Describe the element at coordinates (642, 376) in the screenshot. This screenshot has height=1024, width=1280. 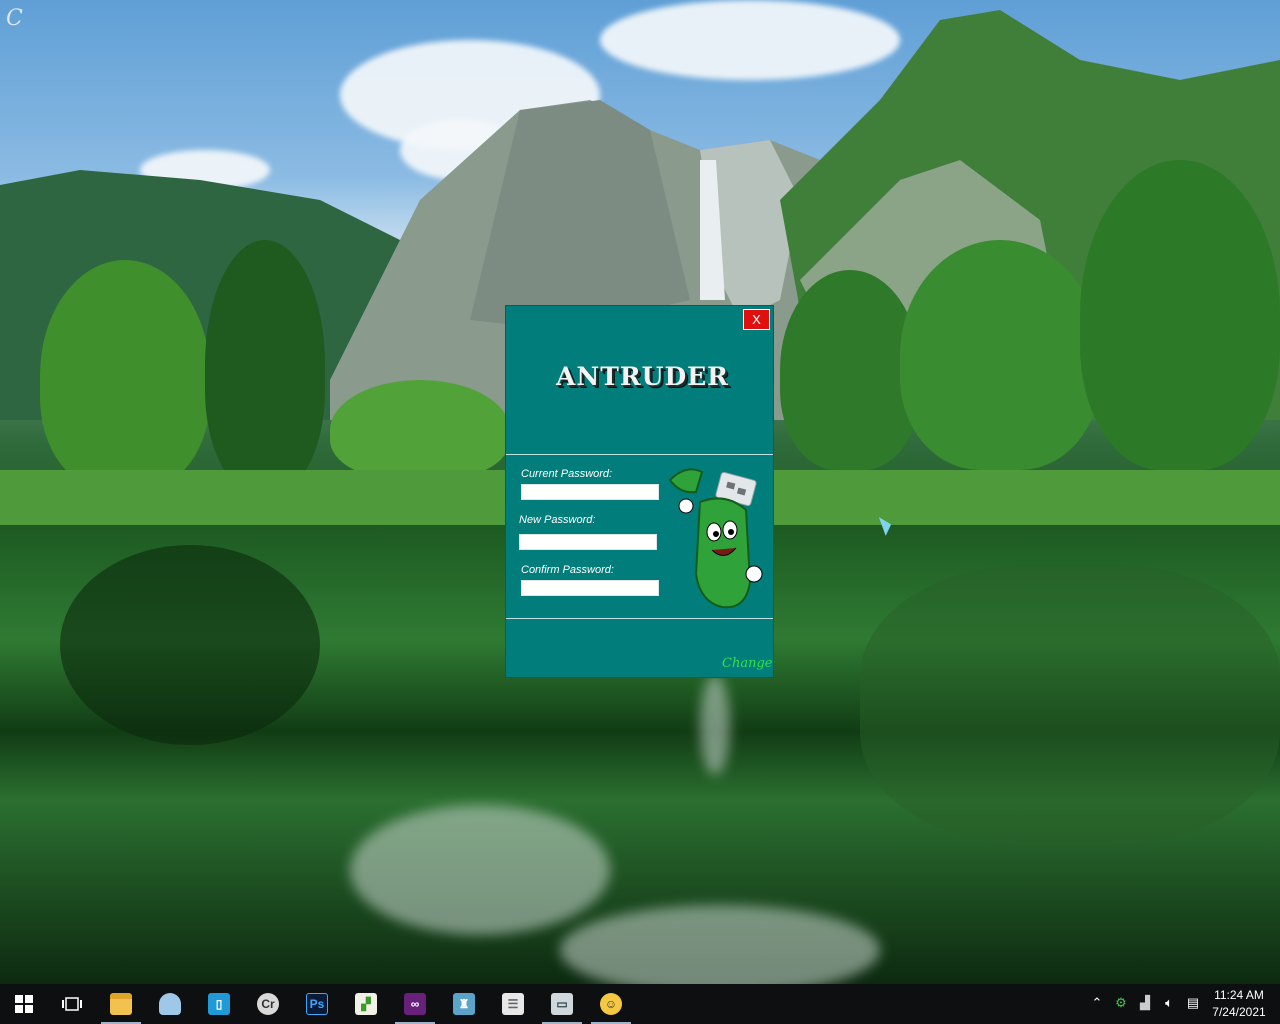
I see `brand-title: ANTRUDER` at that location.